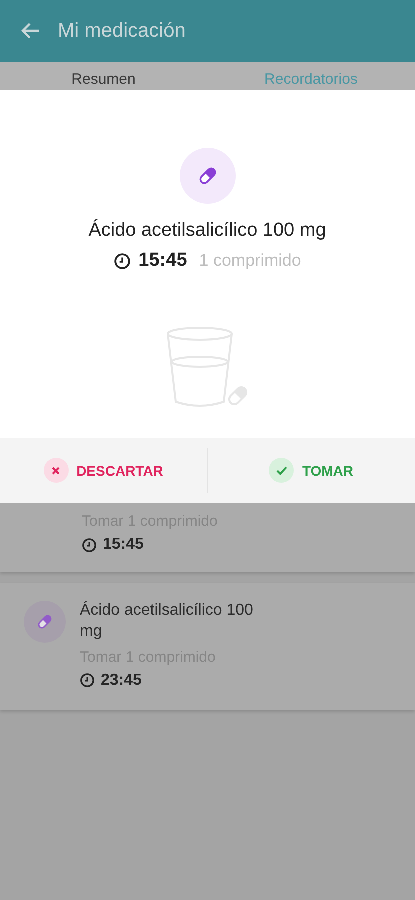 The height and width of the screenshot is (900, 415). Describe the element at coordinates (30, 31) in the screenshot. I see `back-arrow-icon` at that location.